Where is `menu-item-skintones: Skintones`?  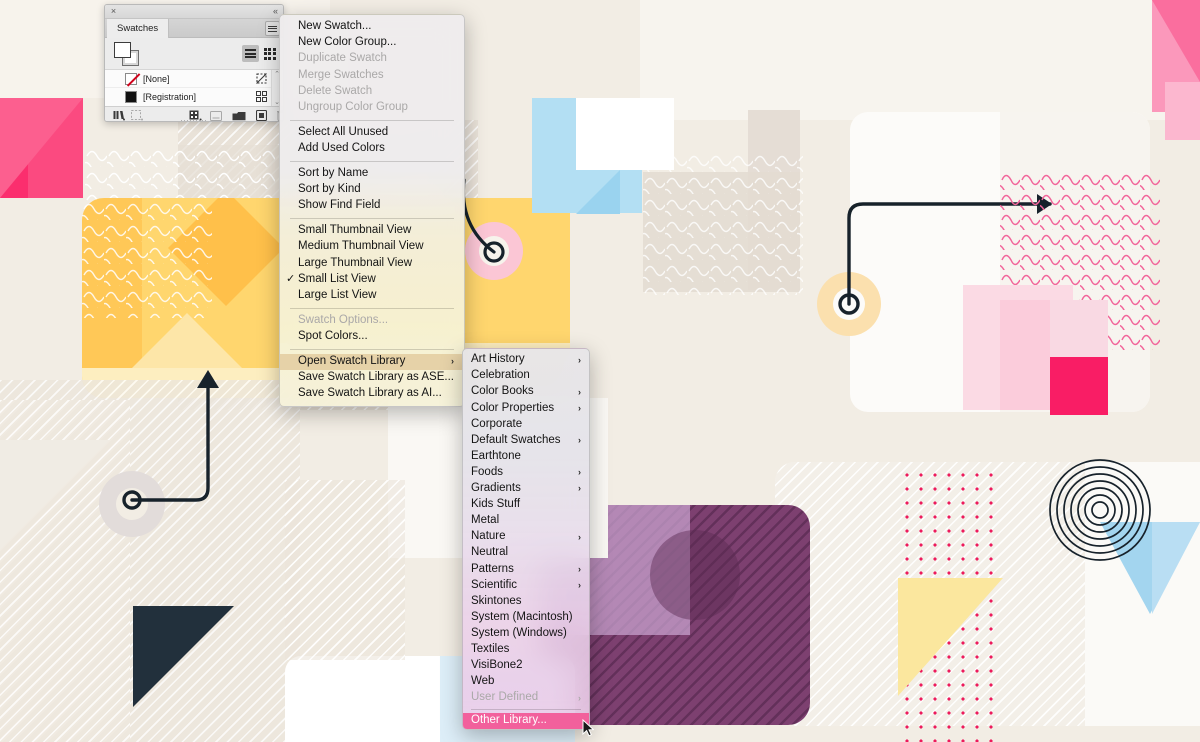 menu-item-skintones: Skintones is located at coordinates (526, 601).